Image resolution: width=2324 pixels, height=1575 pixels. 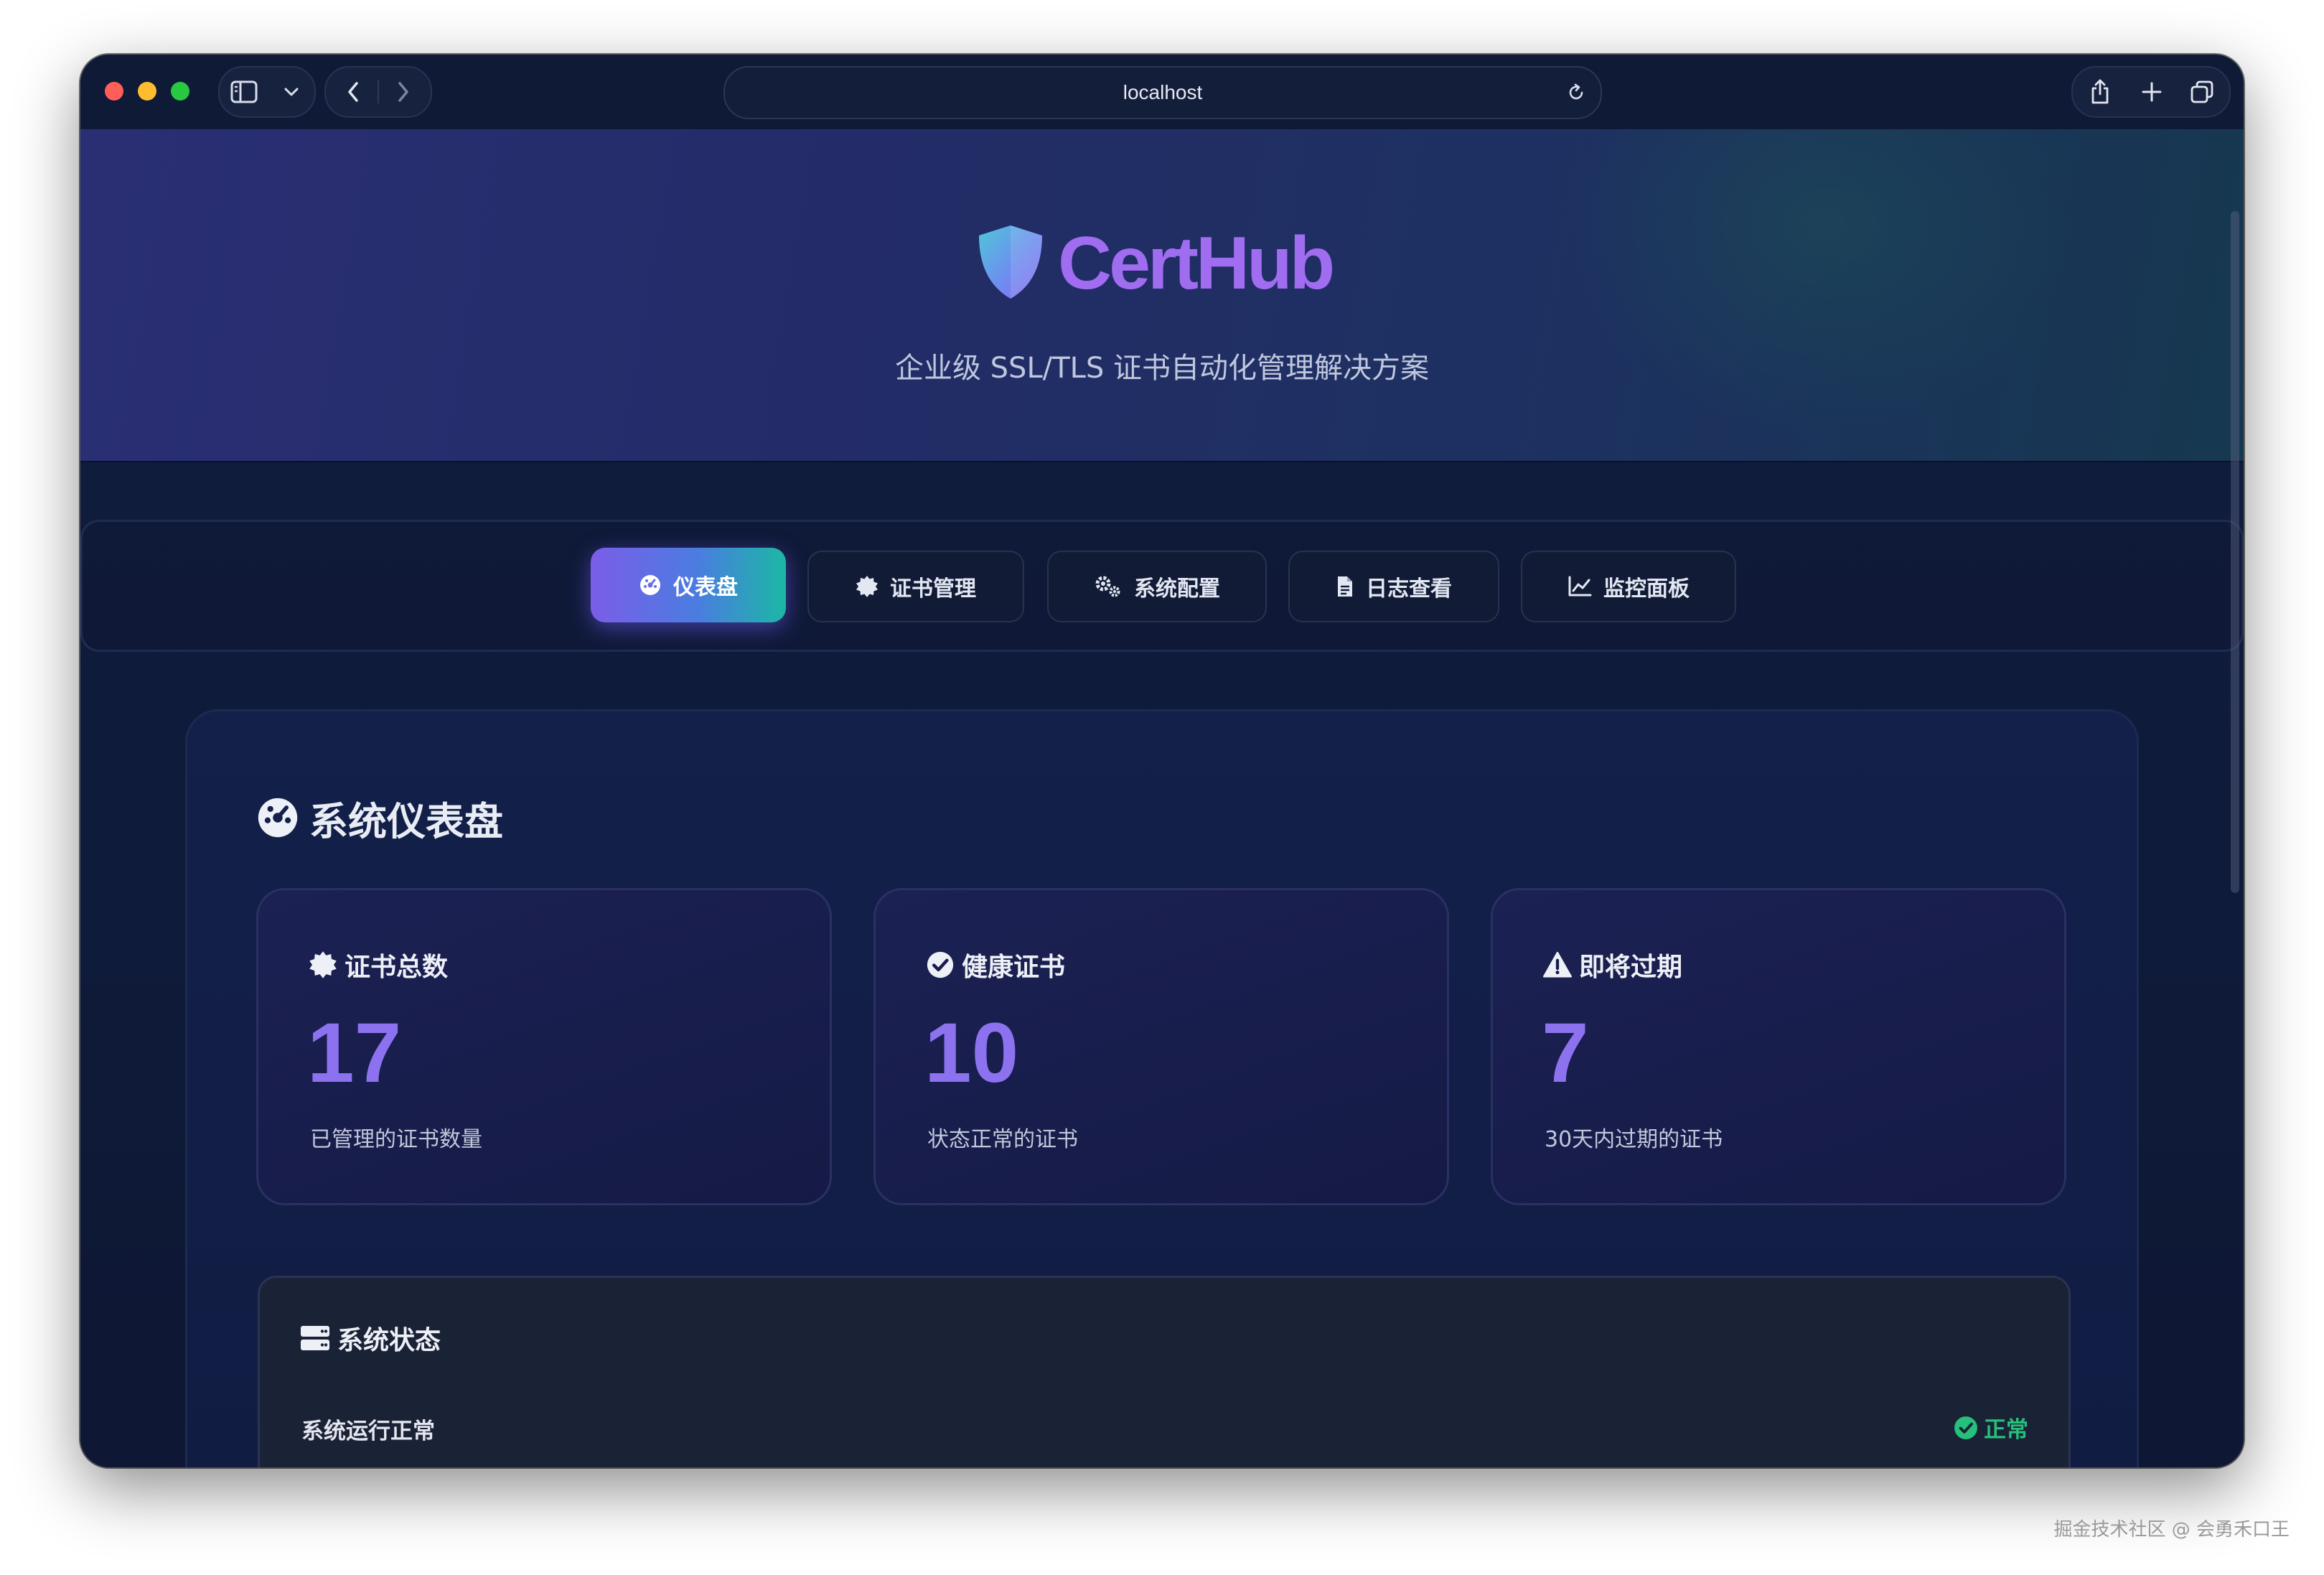 I want to click on tab-settings: 系统配置, so click(x=1157, y=586).